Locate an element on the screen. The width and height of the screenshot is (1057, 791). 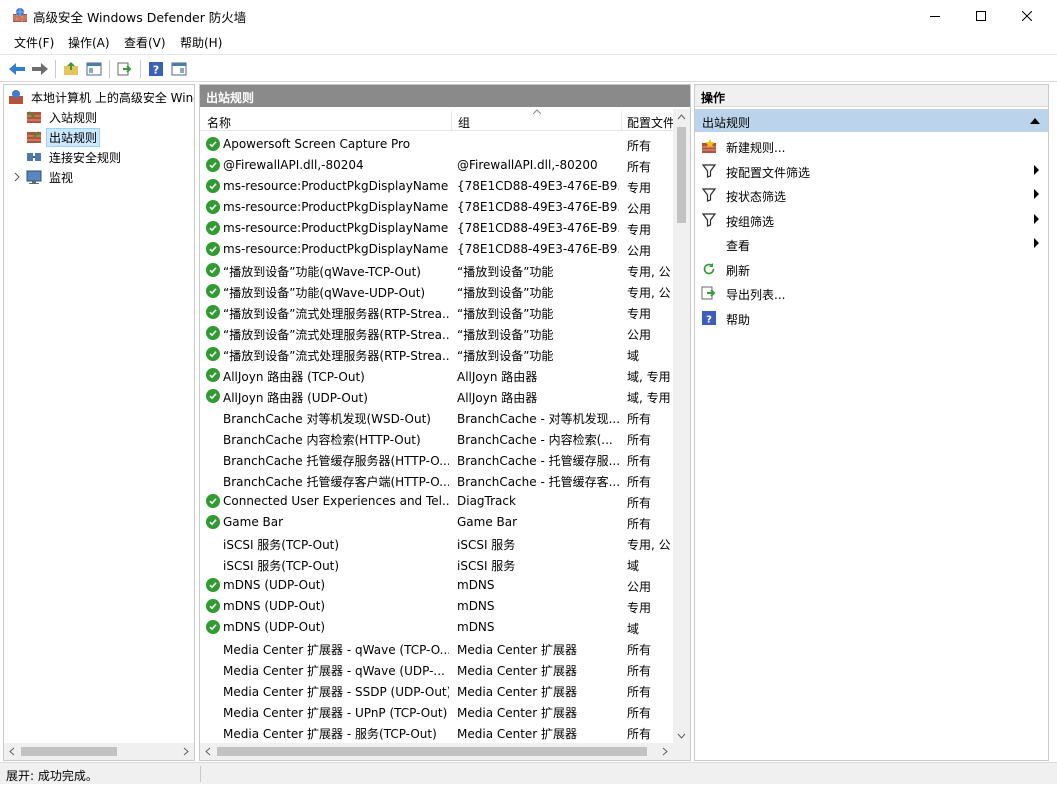
action-help: ? 帮助 is located at coordinates (871, 318).